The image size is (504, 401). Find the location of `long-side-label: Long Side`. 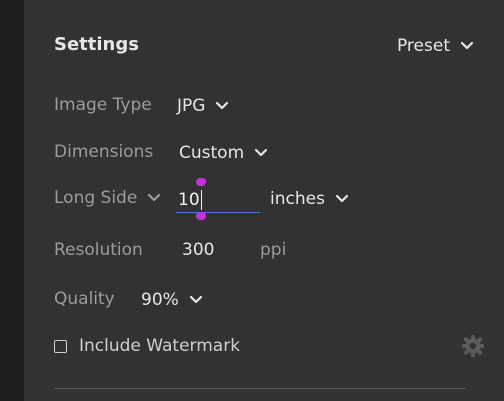

long-side-label: Long Side is located at coordinates (96, 198).